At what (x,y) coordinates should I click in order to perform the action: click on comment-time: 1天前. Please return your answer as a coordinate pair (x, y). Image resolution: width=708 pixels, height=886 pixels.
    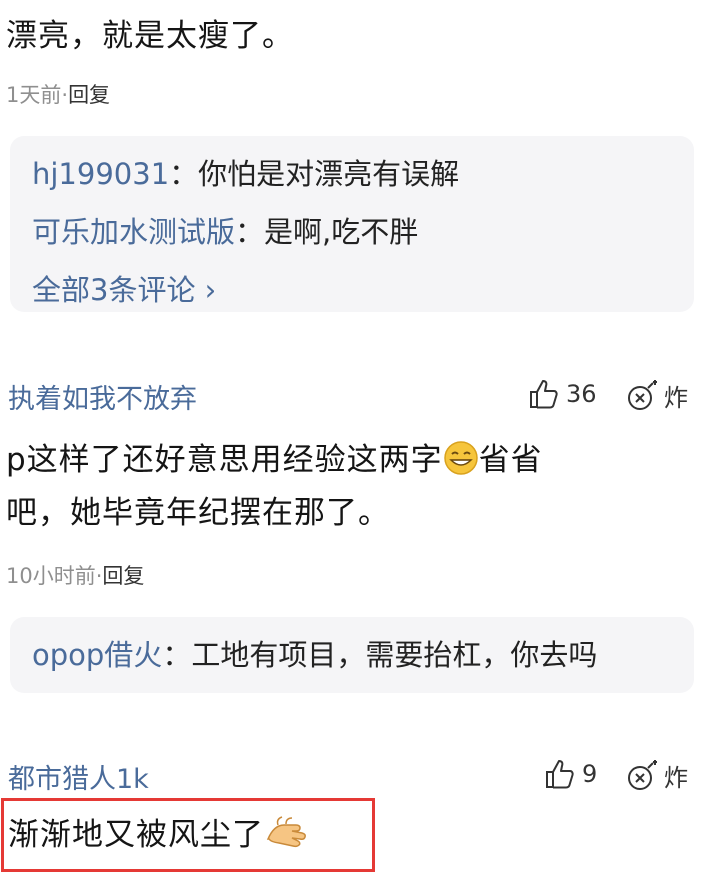
    Looking at the image, I should click on (34, 95).